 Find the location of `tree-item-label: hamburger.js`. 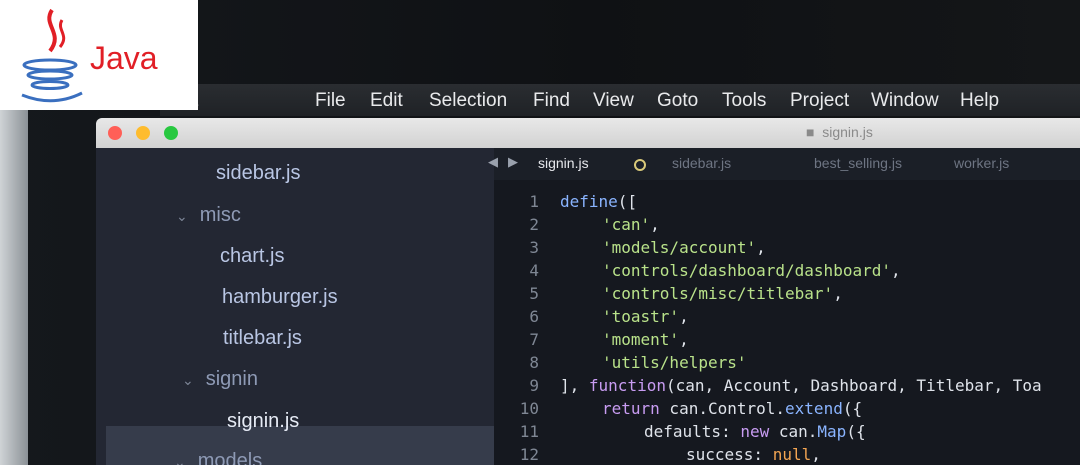

tree-item-label: hamburger.js is located at coordinates (280, 297).